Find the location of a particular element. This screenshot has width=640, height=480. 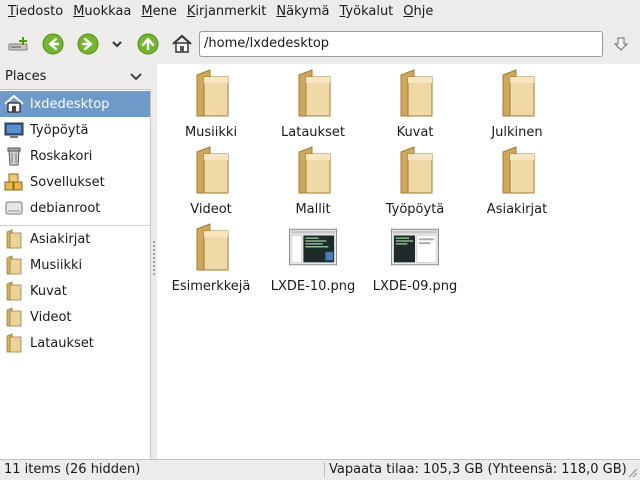

menu-label: yökalut is located at coordinates (369, 11).